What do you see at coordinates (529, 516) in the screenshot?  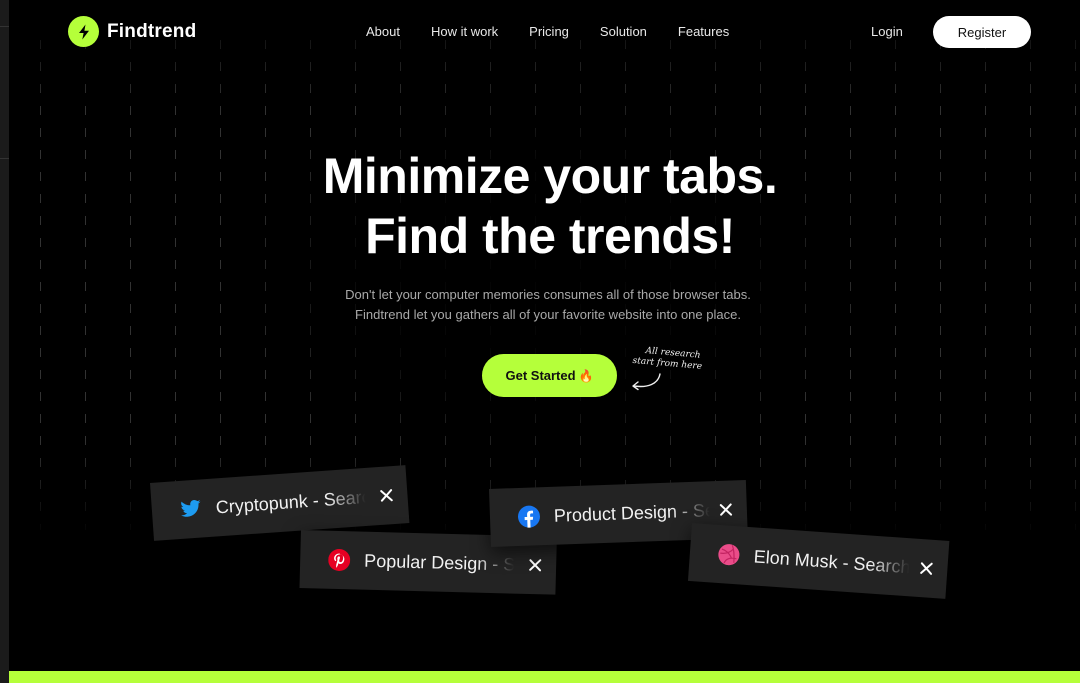 I see `facebook-icon` at bounding box center [529, 516].